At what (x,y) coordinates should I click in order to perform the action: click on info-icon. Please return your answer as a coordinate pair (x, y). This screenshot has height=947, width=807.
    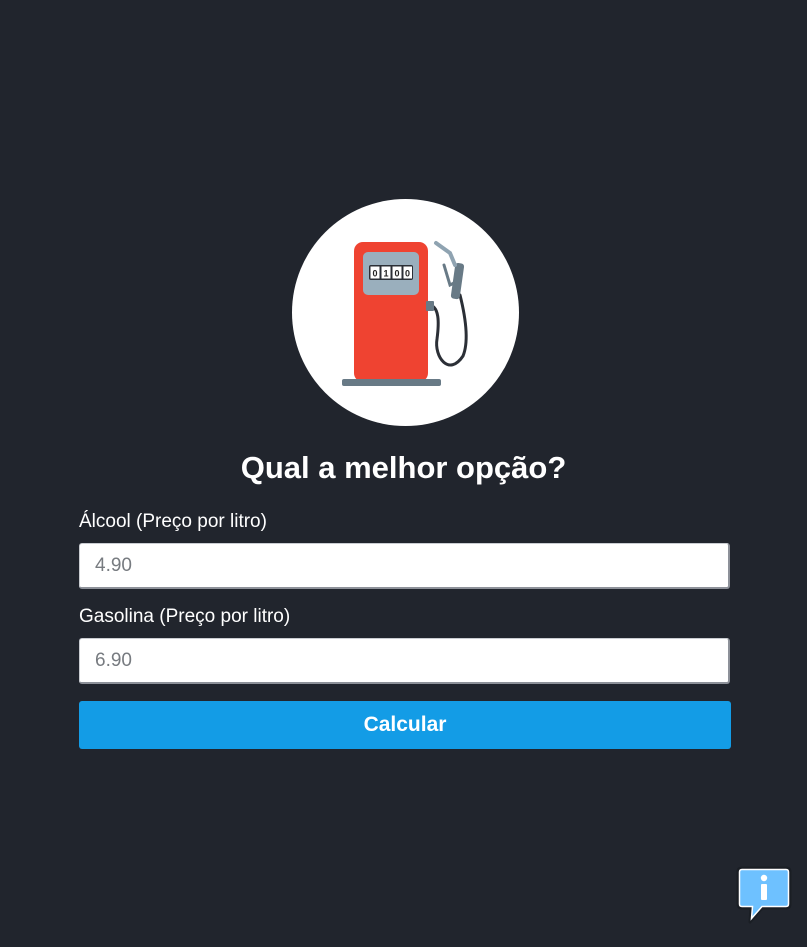
    Looking at the image, I should click on (764, 895).